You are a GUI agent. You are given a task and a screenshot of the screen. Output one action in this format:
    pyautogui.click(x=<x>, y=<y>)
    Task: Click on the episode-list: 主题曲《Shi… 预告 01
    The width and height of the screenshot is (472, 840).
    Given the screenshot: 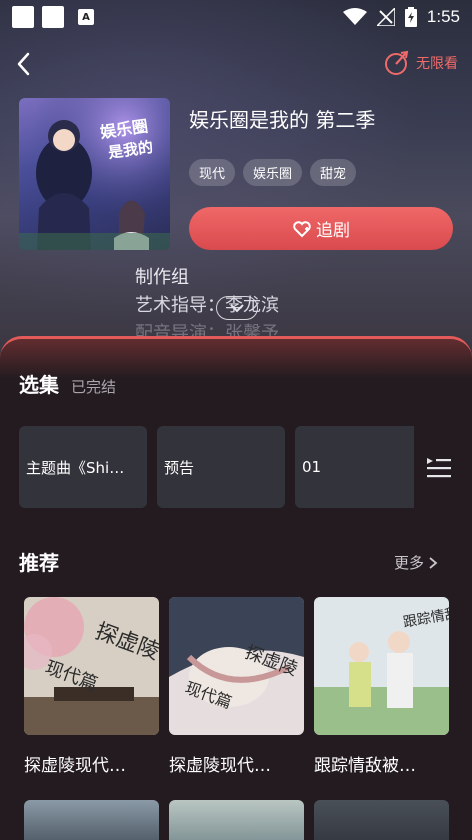 What is the action you would take?
    pyautogui.click(x=216, y=467)
    